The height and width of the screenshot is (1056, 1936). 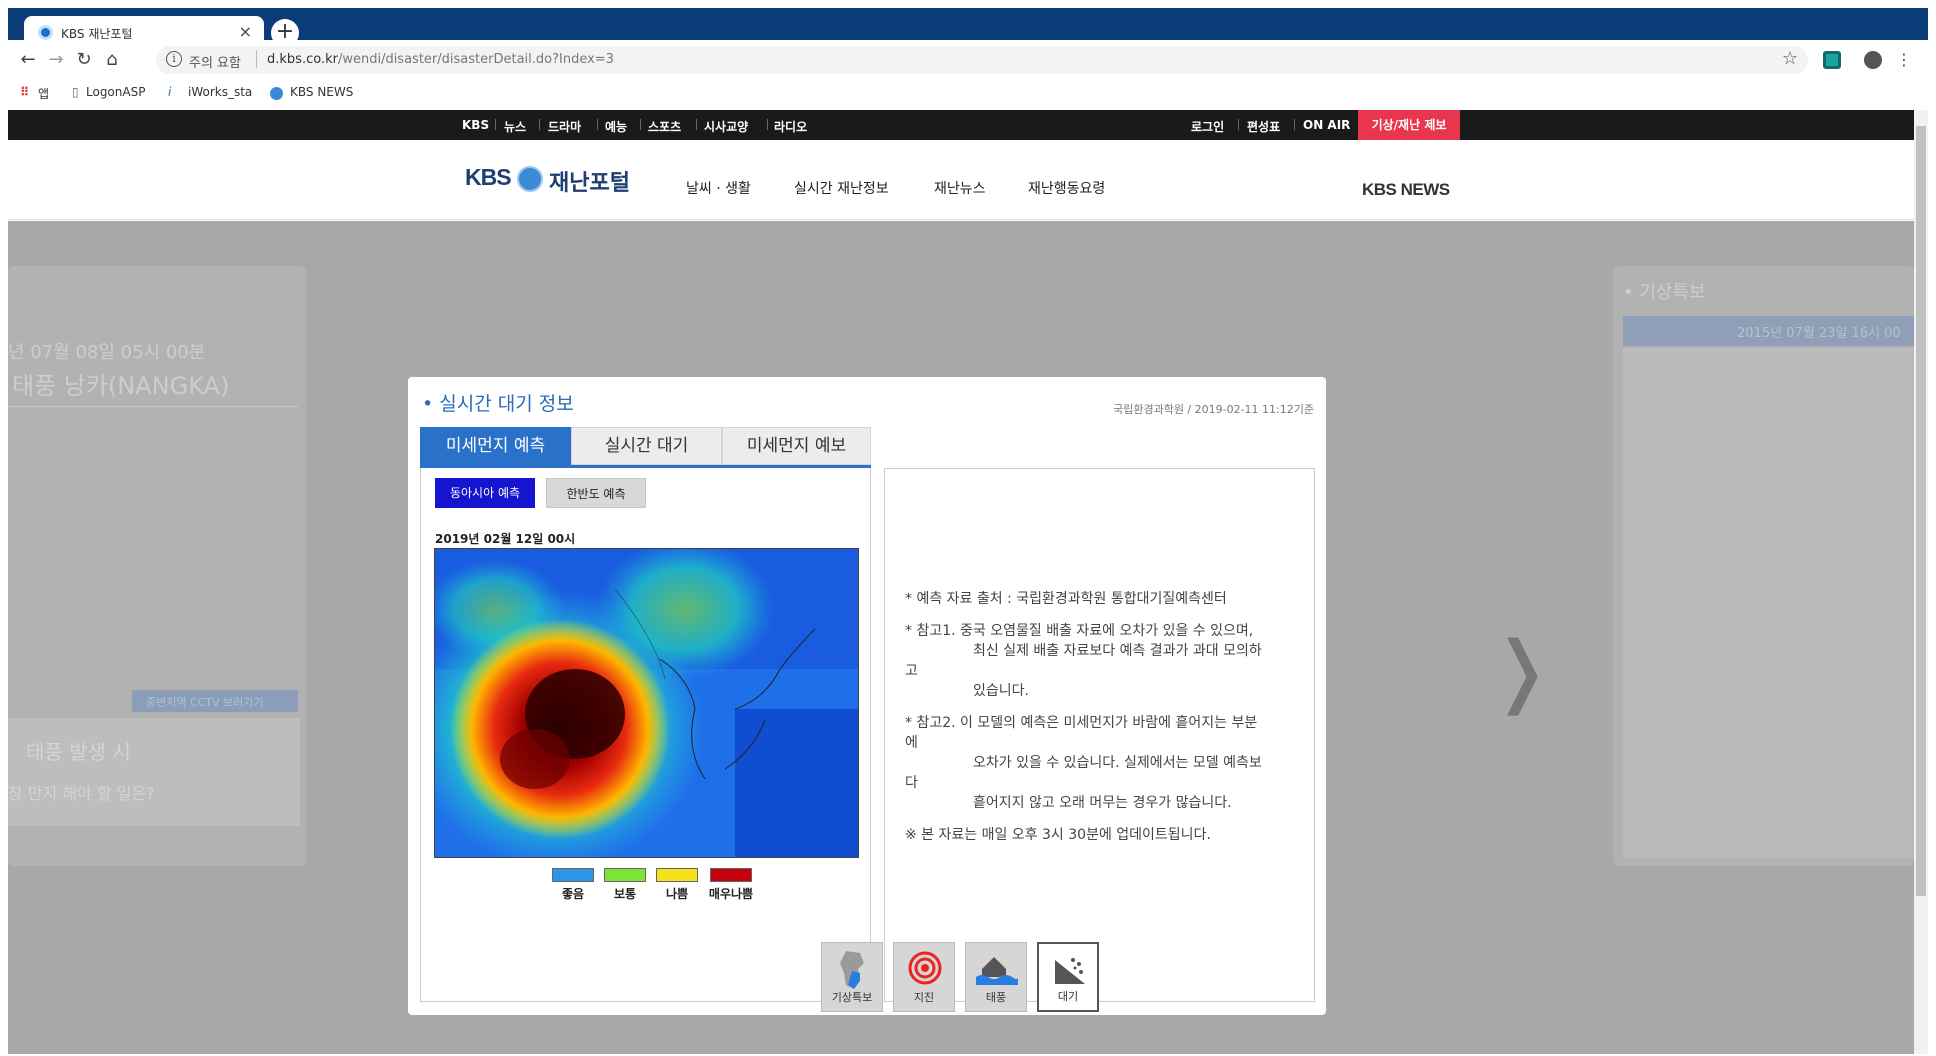 I want to click on bookmark-iworks: iWorks_sta, so click(x=220, y=92).